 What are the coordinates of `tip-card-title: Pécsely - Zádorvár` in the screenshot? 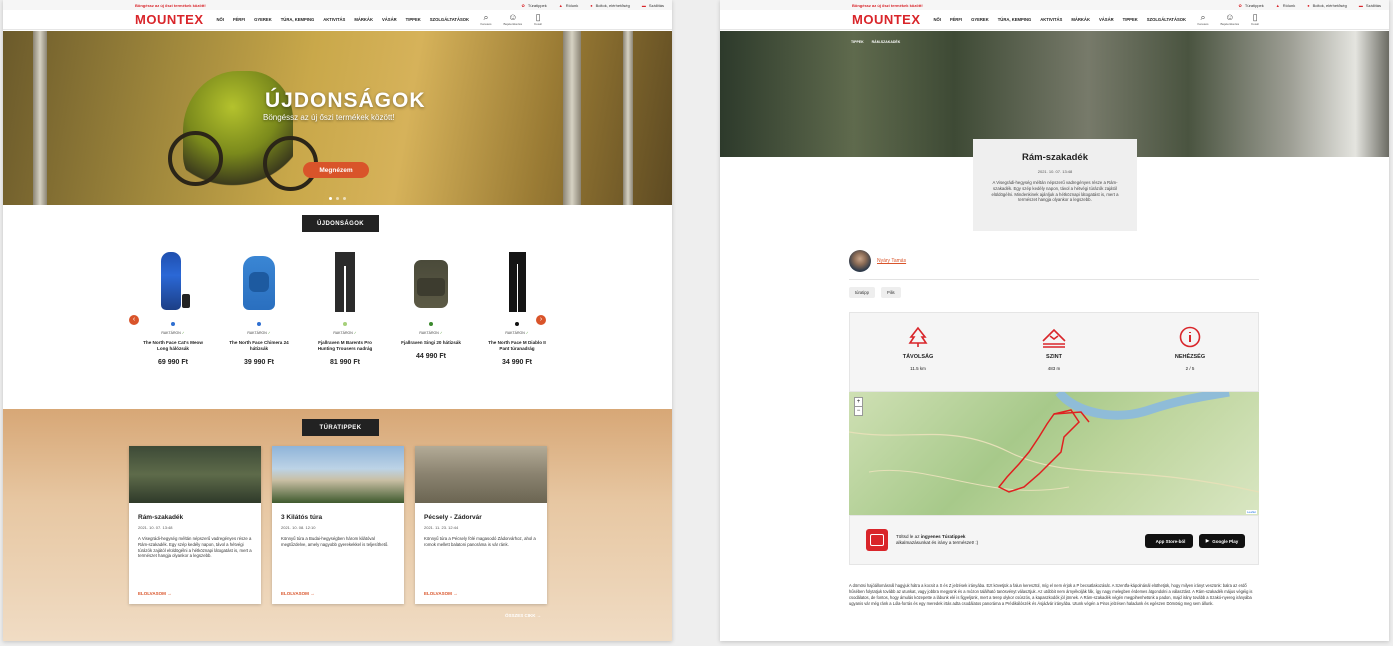 It's located at (485, 517).